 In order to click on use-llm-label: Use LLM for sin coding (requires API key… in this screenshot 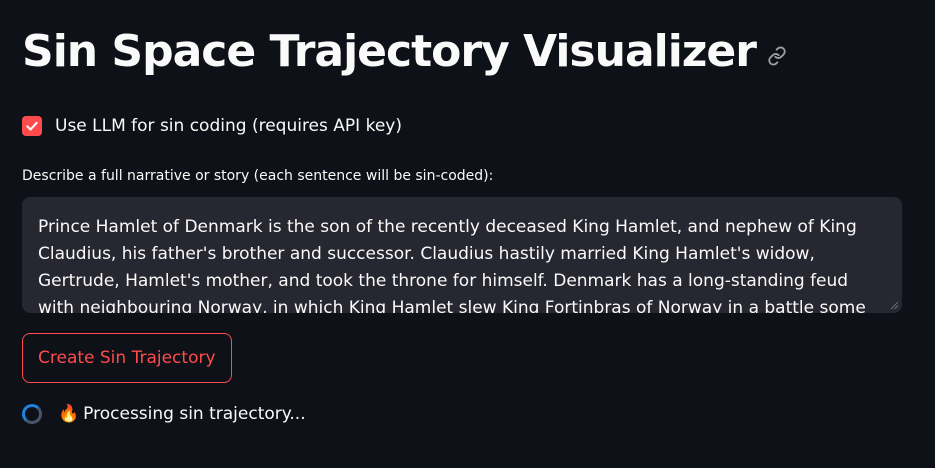, I will do `click(228, 126)`.